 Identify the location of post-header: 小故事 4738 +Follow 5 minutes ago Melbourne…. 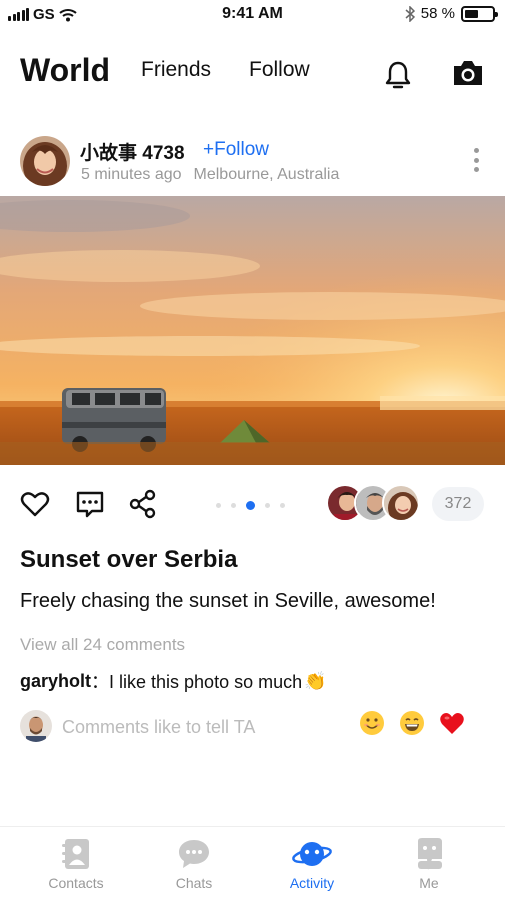
(252, 162).